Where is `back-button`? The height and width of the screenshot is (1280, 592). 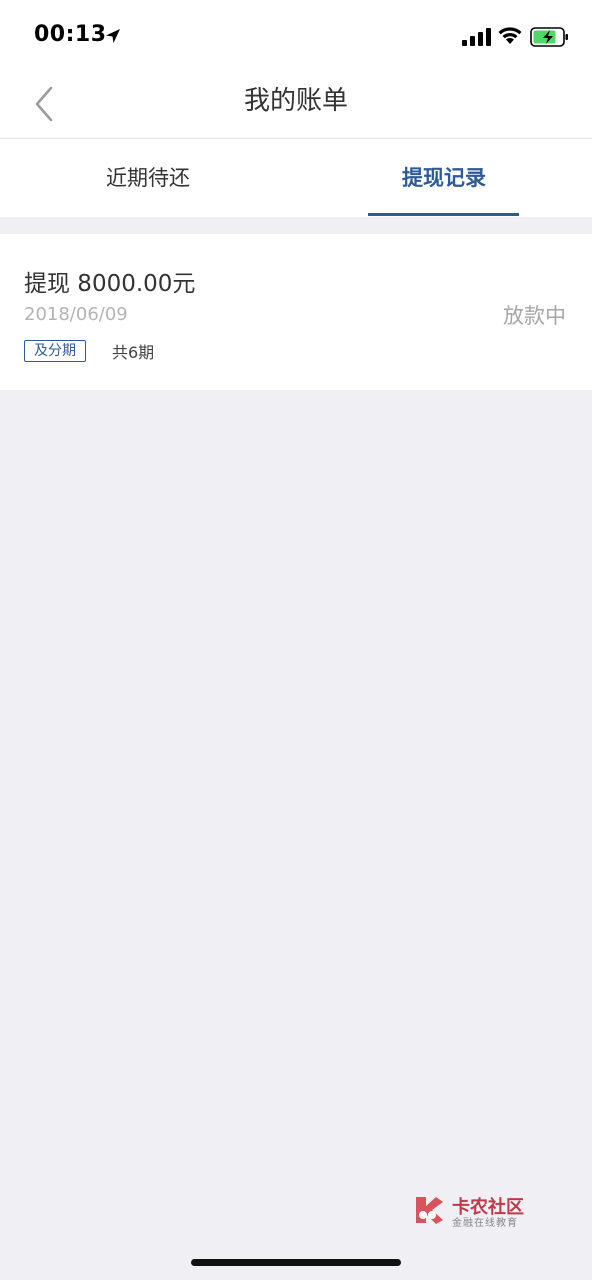
back-button is located at coordinates (44, 104).